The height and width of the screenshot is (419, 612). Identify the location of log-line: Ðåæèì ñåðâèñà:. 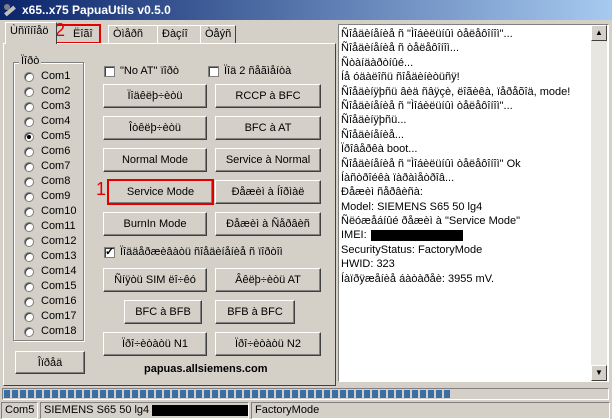
(466, 192).